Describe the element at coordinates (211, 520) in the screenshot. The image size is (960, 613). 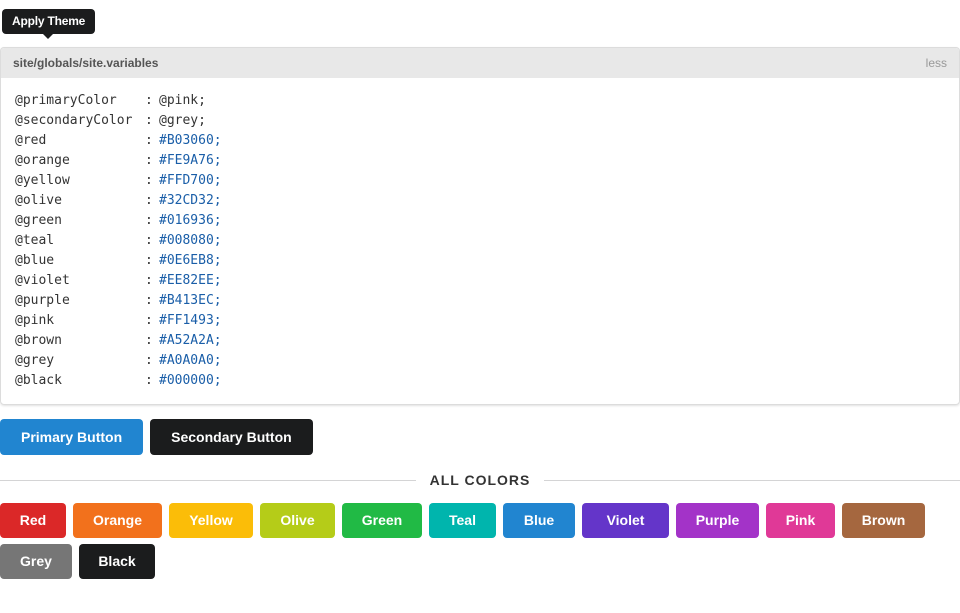
I see `color-button-yellow: Yellow` at that location.